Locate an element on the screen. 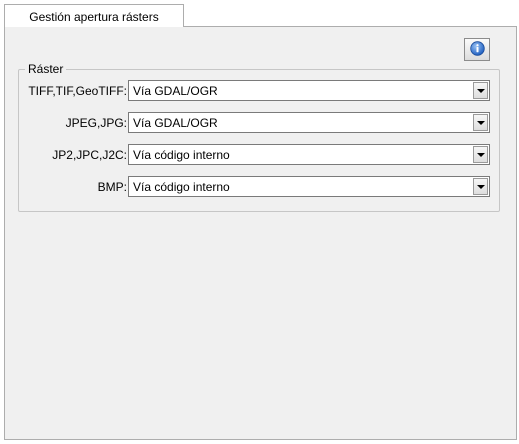 The width and height of the screenshot is (519, 444). raster-group-legend: Ráster is located at coordinates (46, 69).